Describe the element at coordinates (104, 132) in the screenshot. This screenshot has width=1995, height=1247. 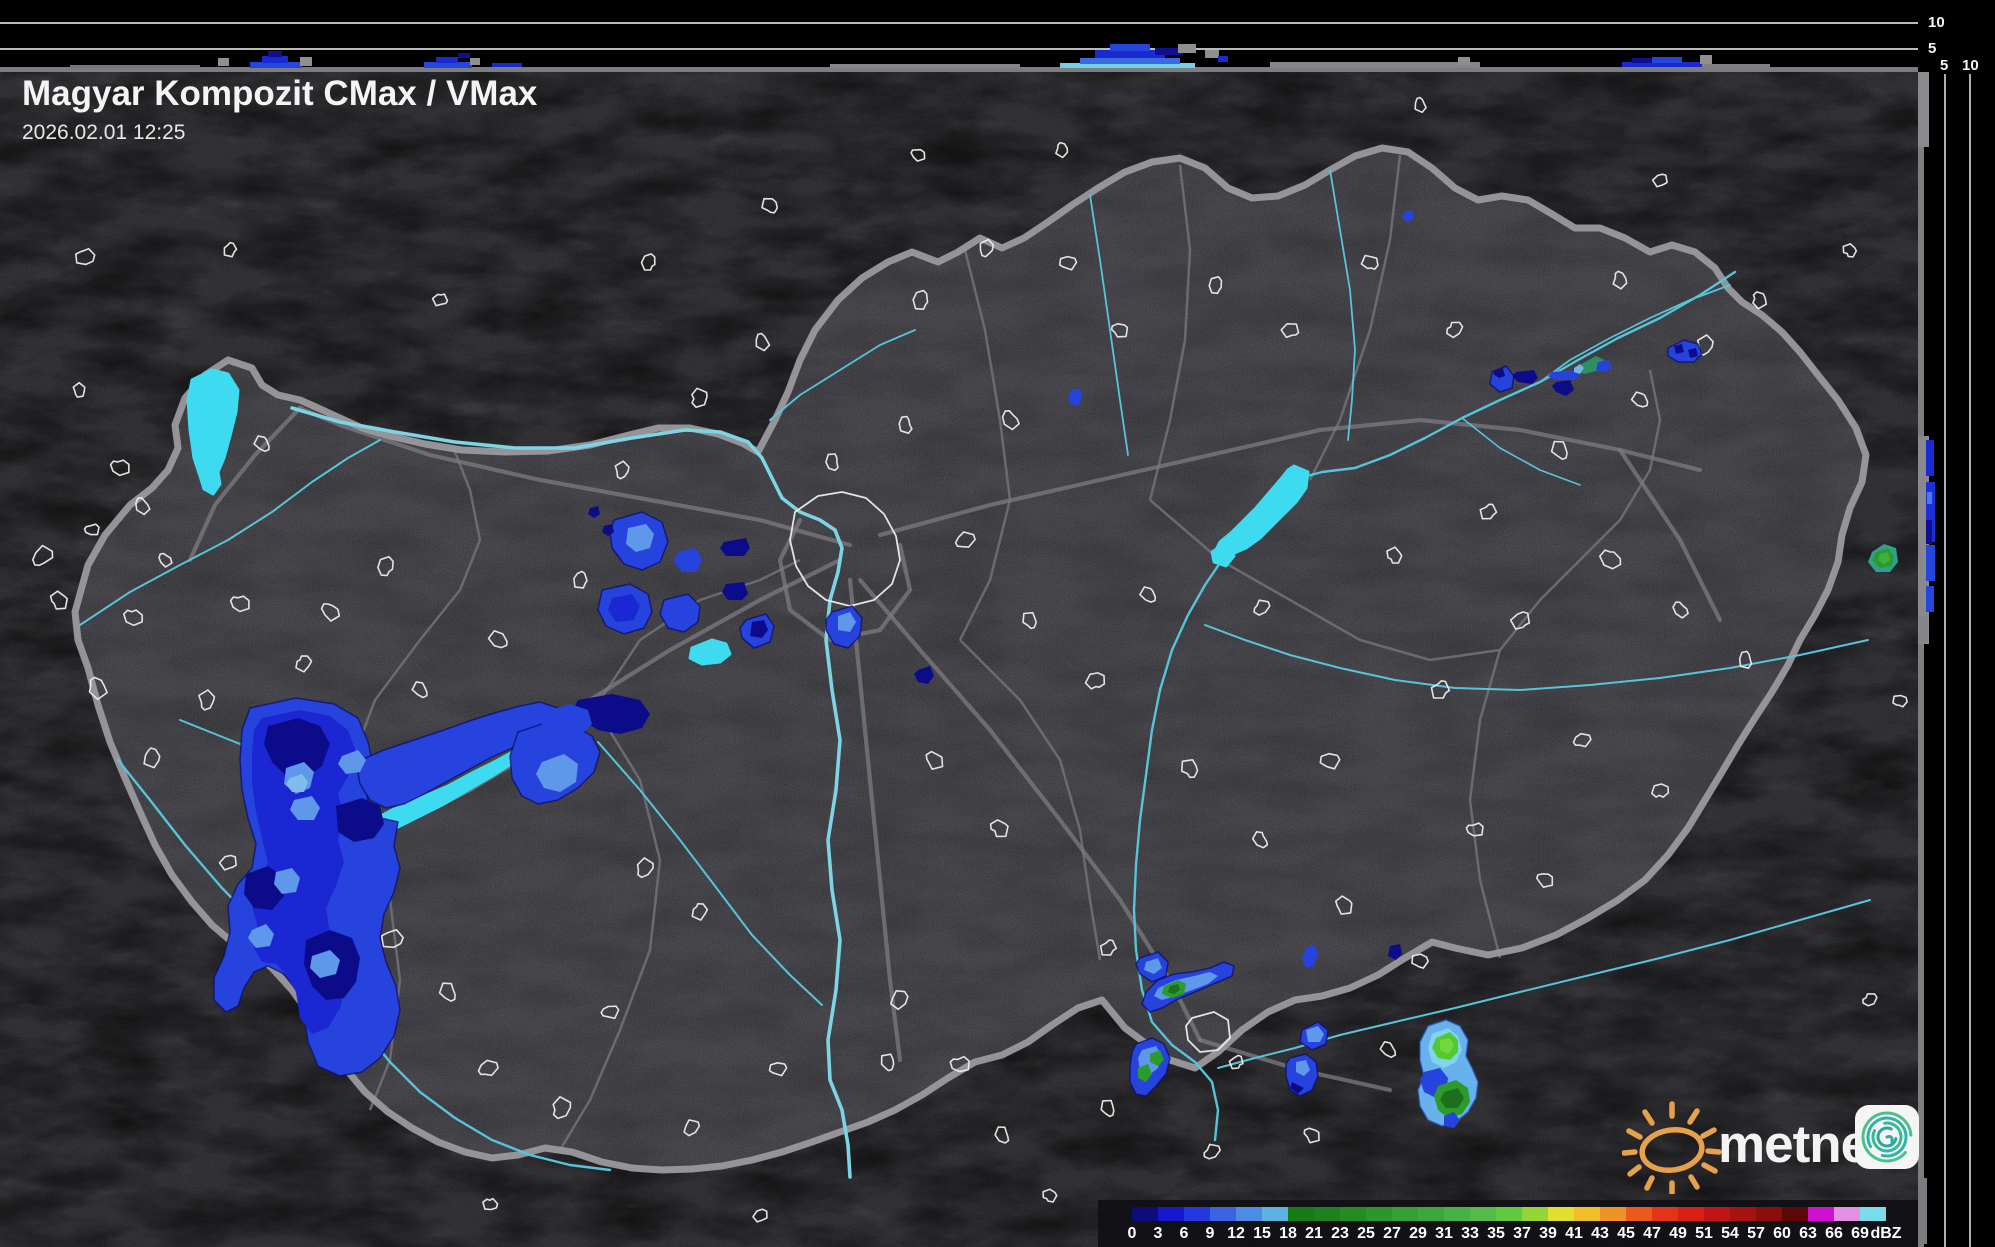
I see `timestamp: 2026.02.01 12:25` at that location.